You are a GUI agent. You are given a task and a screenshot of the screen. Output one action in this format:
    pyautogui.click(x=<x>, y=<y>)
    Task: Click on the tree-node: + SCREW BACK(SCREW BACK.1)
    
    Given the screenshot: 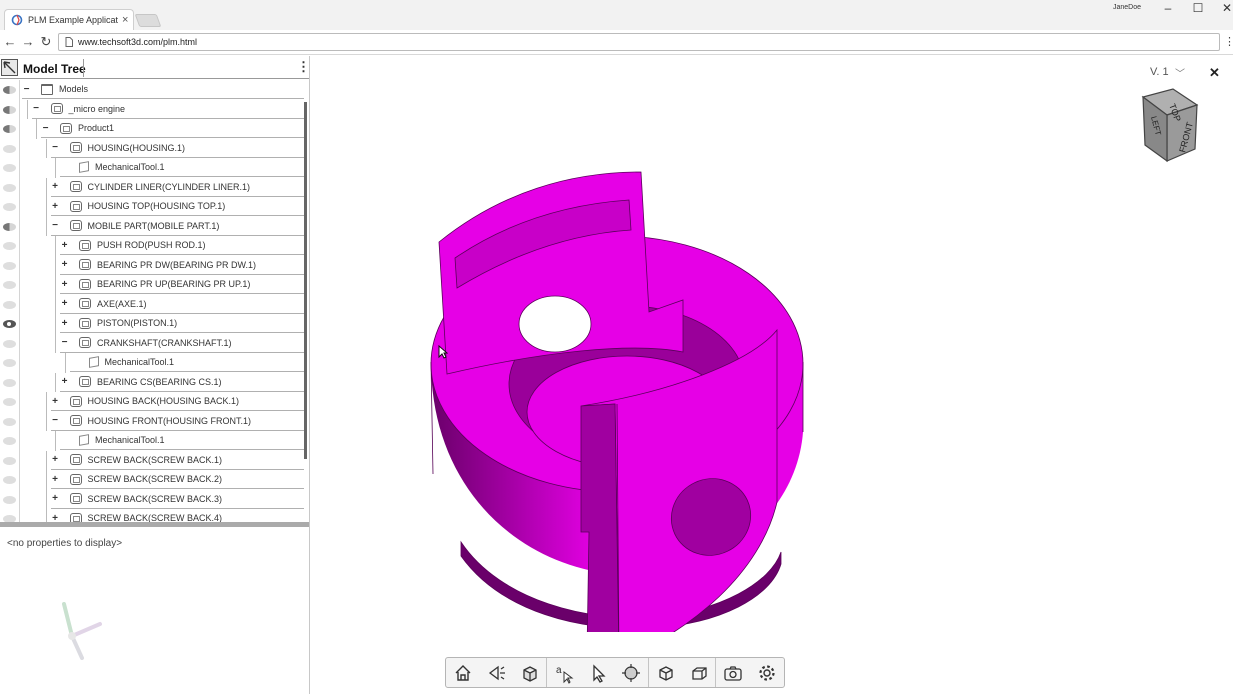 What is the action you would take?
    pyautogui.click(x=177, y=460)
    